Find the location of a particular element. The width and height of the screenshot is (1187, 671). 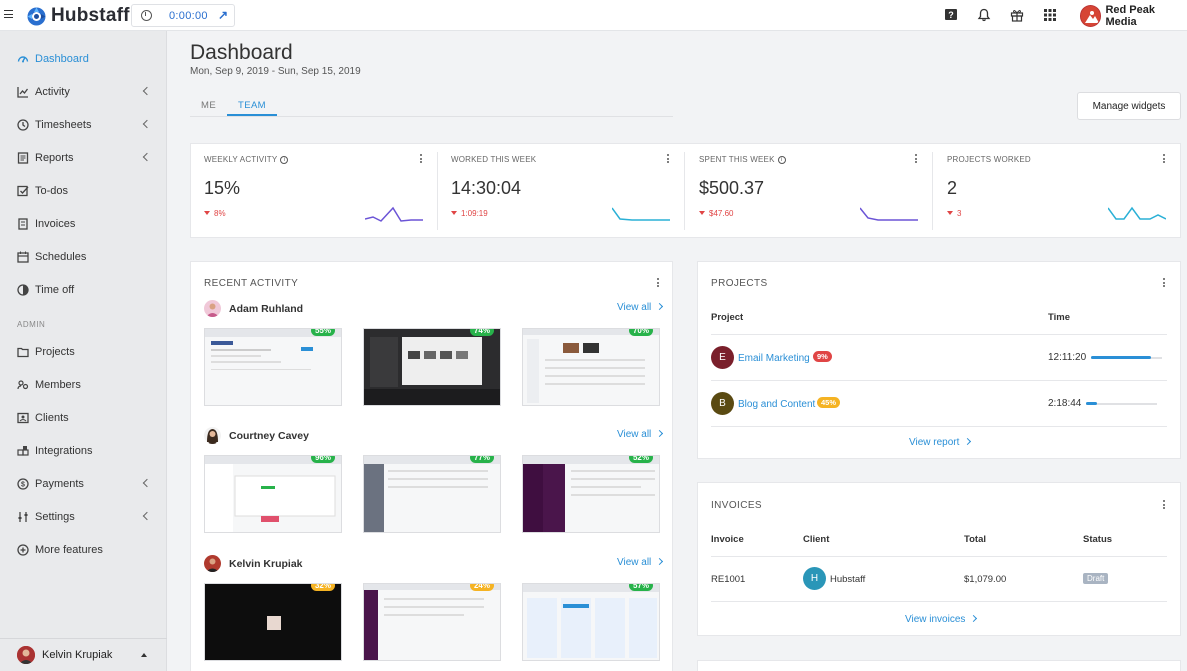

row-divider is located at coordinates (939, 334).